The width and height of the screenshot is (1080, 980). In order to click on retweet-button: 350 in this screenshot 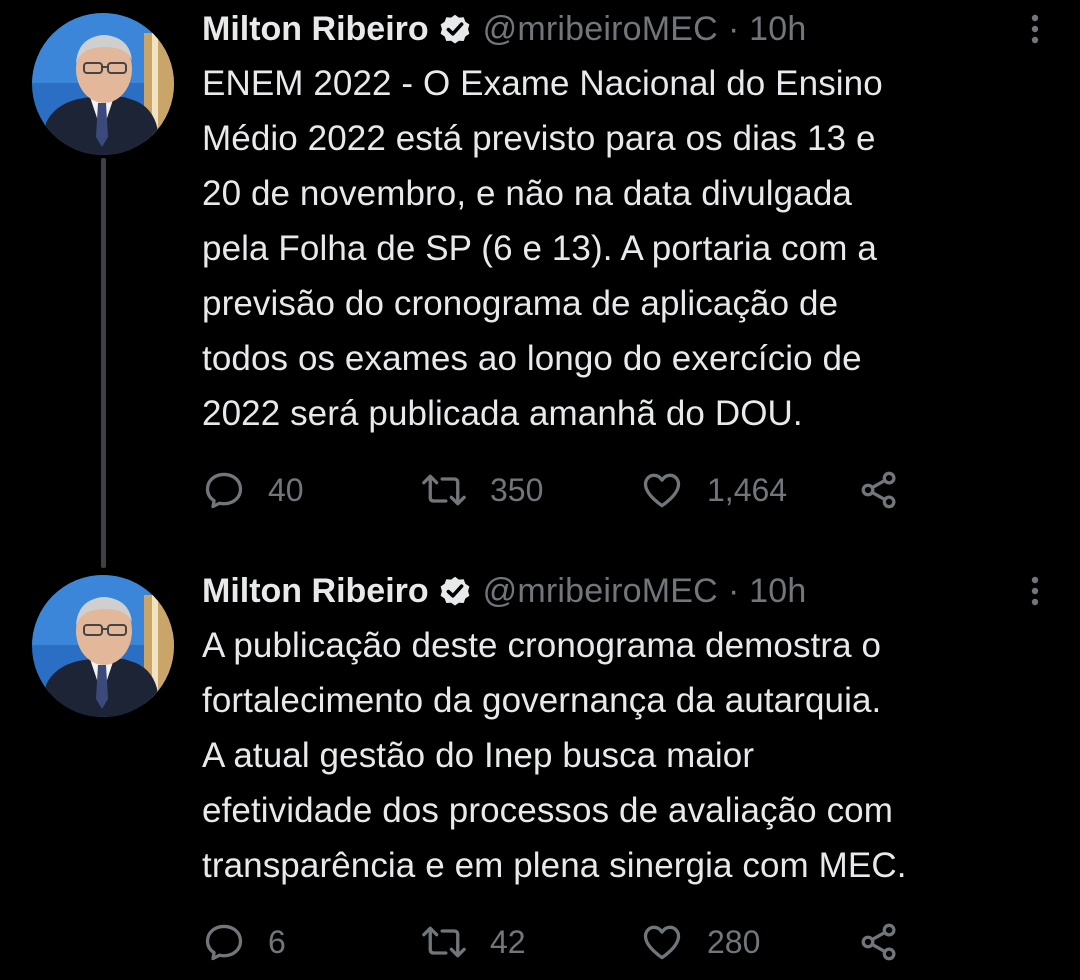, I will do `click(481, 490)`.